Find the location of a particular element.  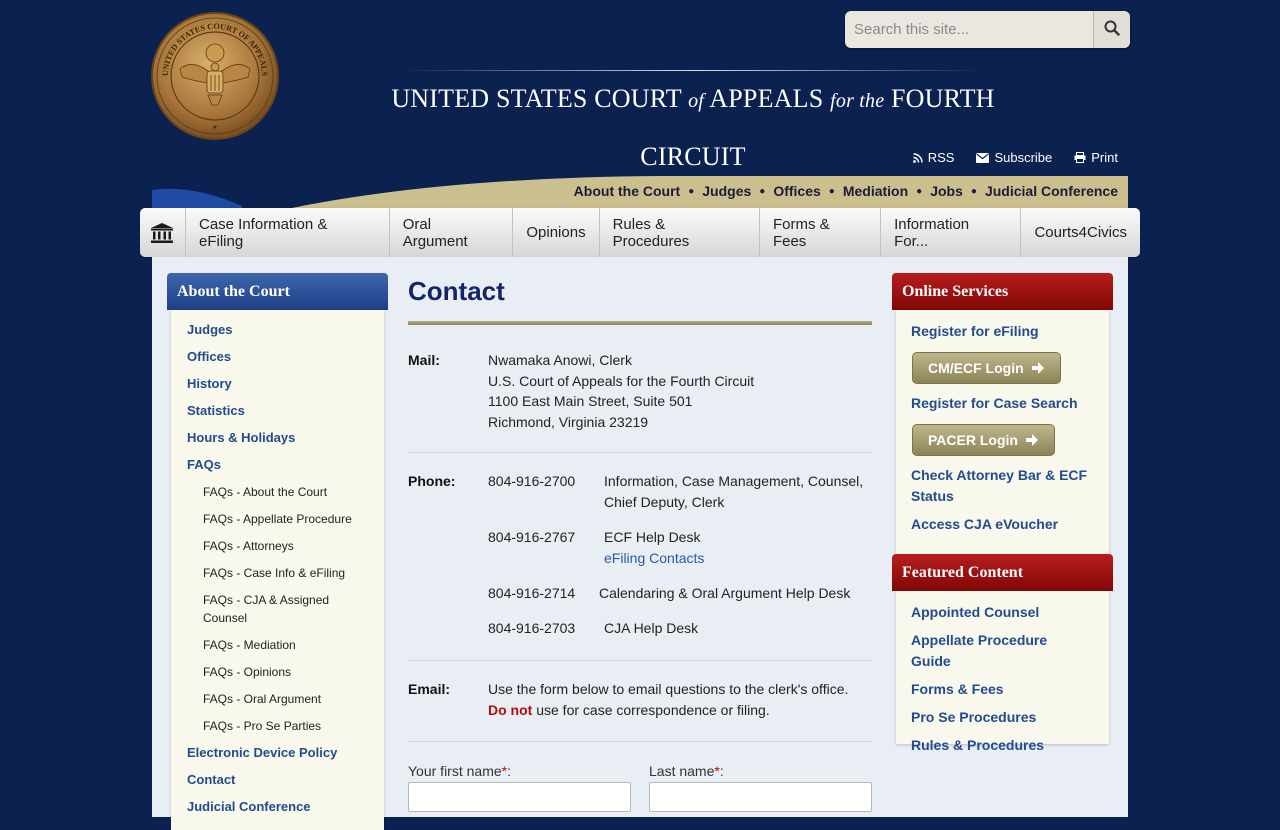

rss-link: RSS is located at coordinates (933, 157).